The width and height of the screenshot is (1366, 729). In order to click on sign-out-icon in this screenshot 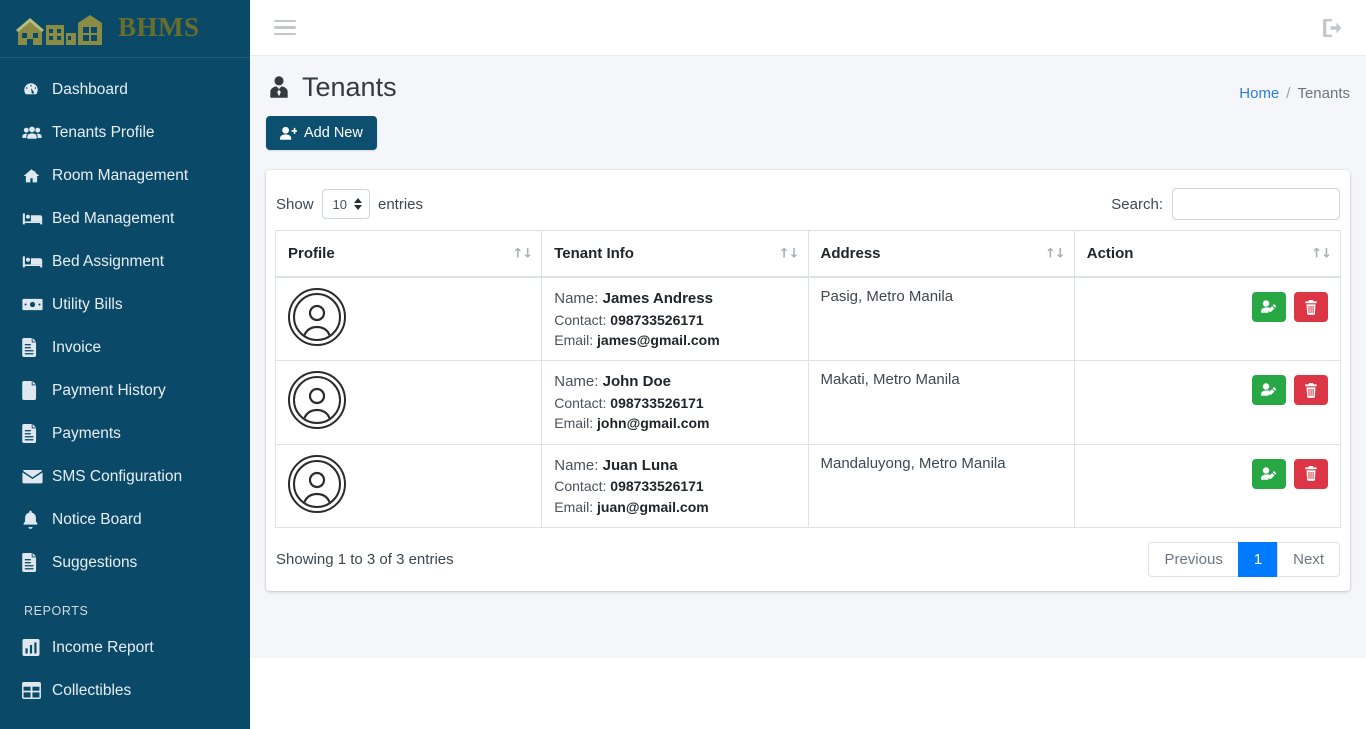, I will do `click(1333, 28)`.